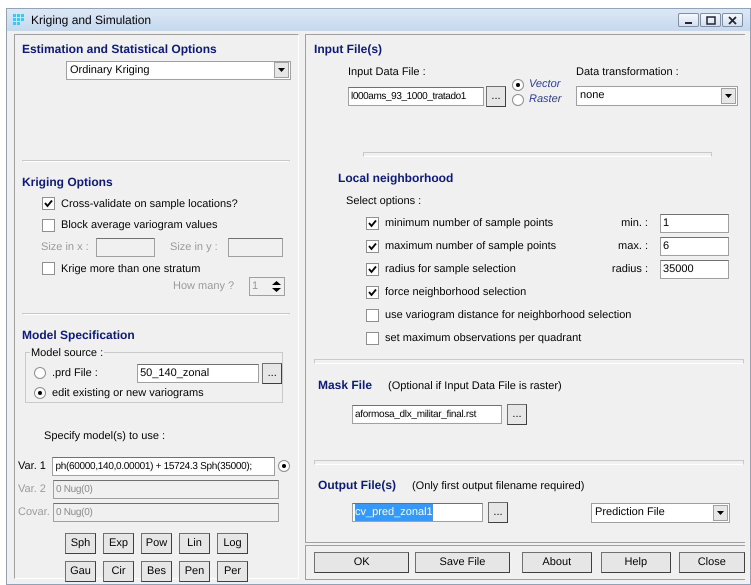  What do you see at coordinates (416, 96) in the screenshot?
I see `input-field: l000ams_93_1000_tratado1` at bounding box center [416, 96].